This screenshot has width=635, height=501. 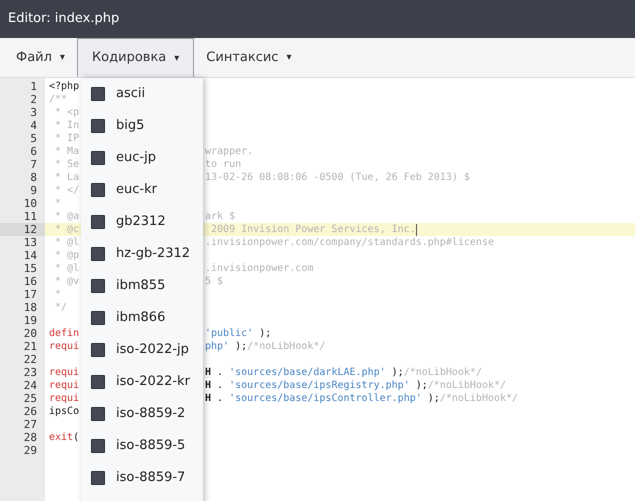 What do you see at coordinates (33, 177) in the screenshot?
I see `line-number: 8` at bounding box center [33, 177].